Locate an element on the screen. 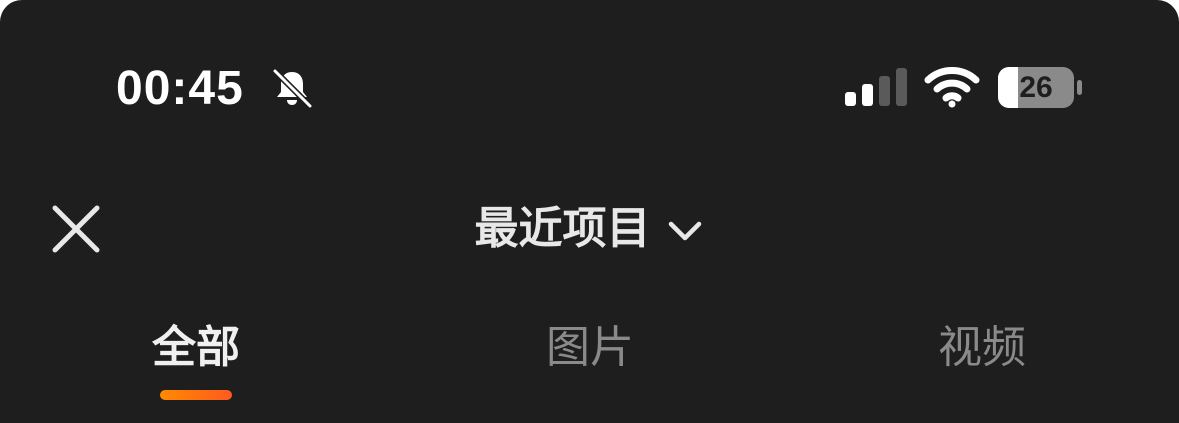  wifi-icon is located at coordinates (952, 87).